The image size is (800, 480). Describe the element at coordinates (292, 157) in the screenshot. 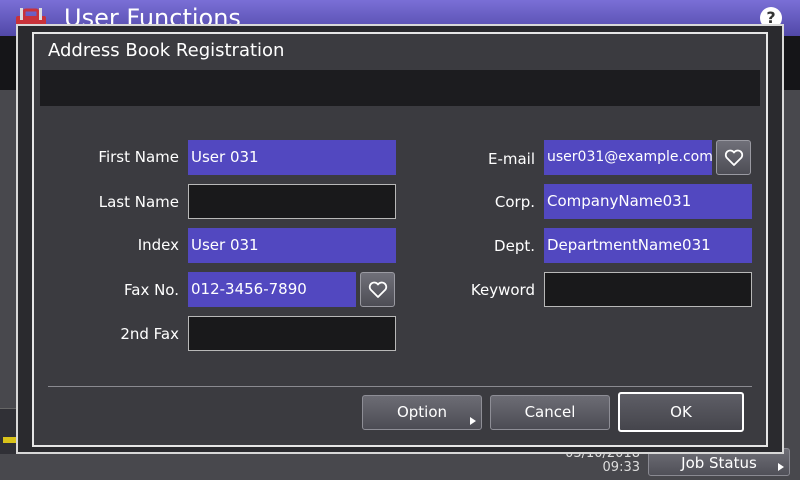

I see `first-name-field: User 031` at that location.